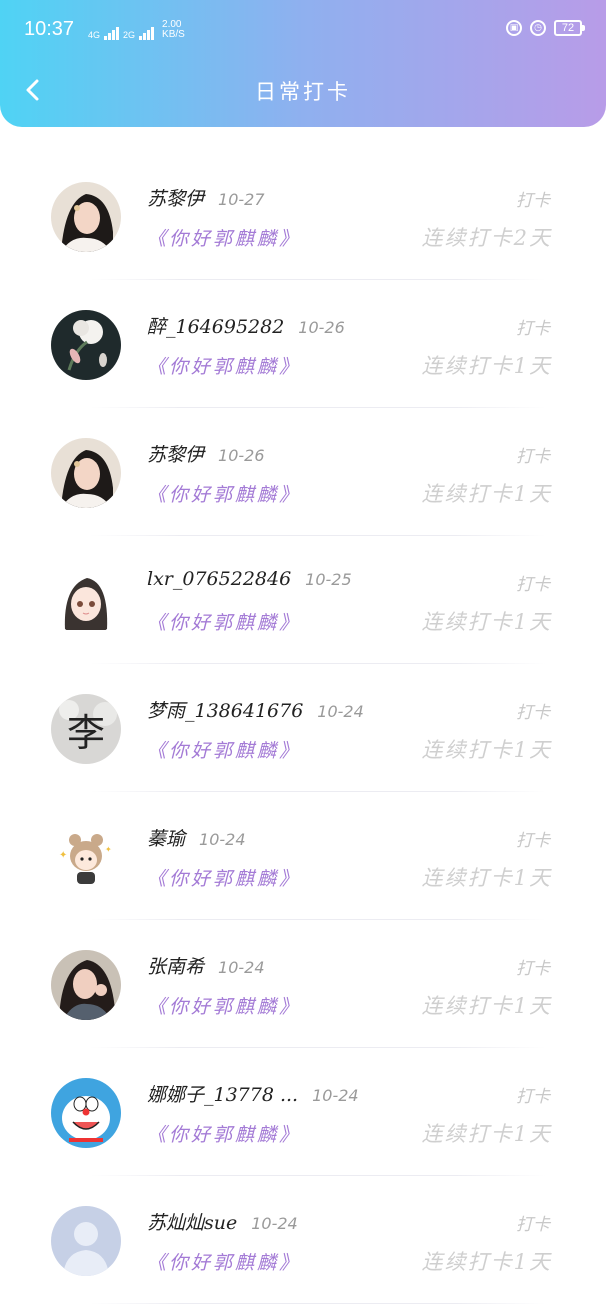 Image resolution: width=606 pixels, height=1304 pixels. What do you see at coordinates (86, 1241) in the screenshot?
I see `default-user-avatar` at bounding box center [86, 1241].